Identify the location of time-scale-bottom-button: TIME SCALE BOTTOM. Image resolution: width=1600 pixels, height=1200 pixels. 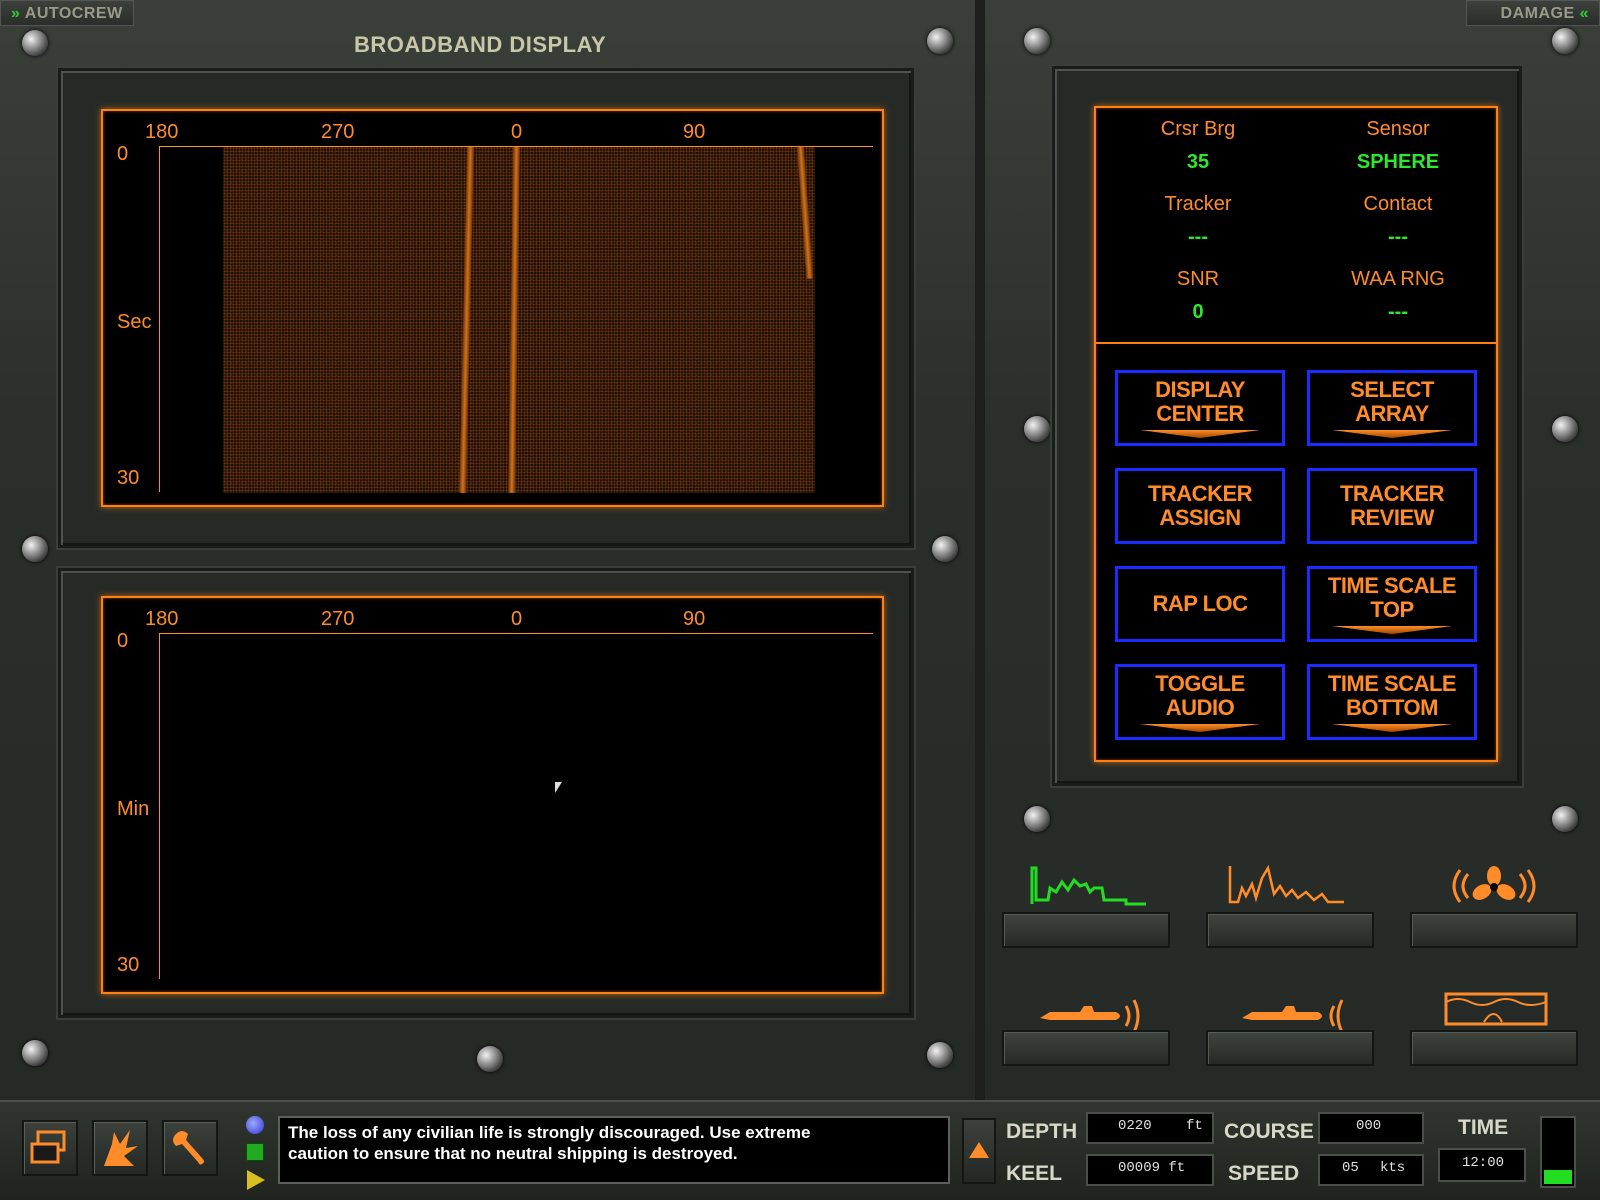
(1392, 702).